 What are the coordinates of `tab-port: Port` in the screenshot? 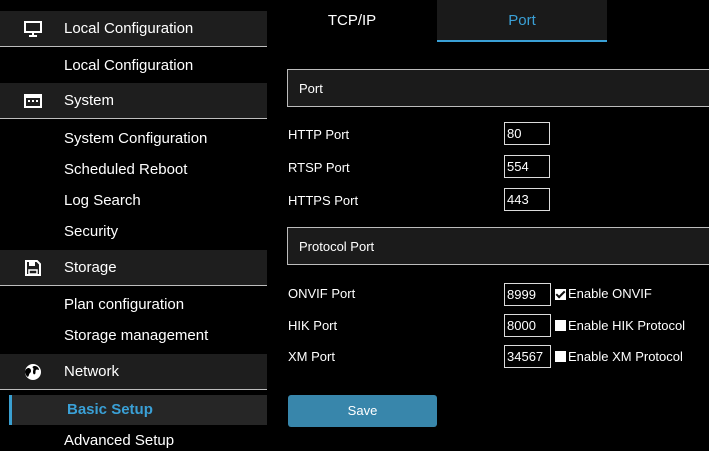 It's located at (522, 21).